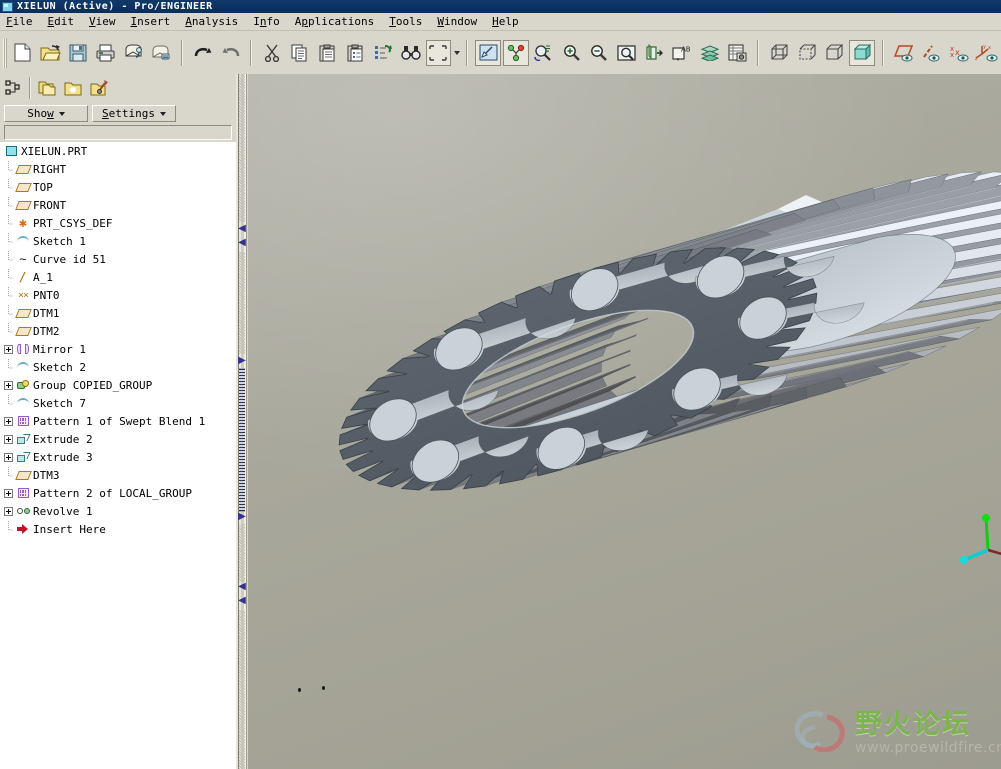  I want to click on save-icon, so click(78, 53).